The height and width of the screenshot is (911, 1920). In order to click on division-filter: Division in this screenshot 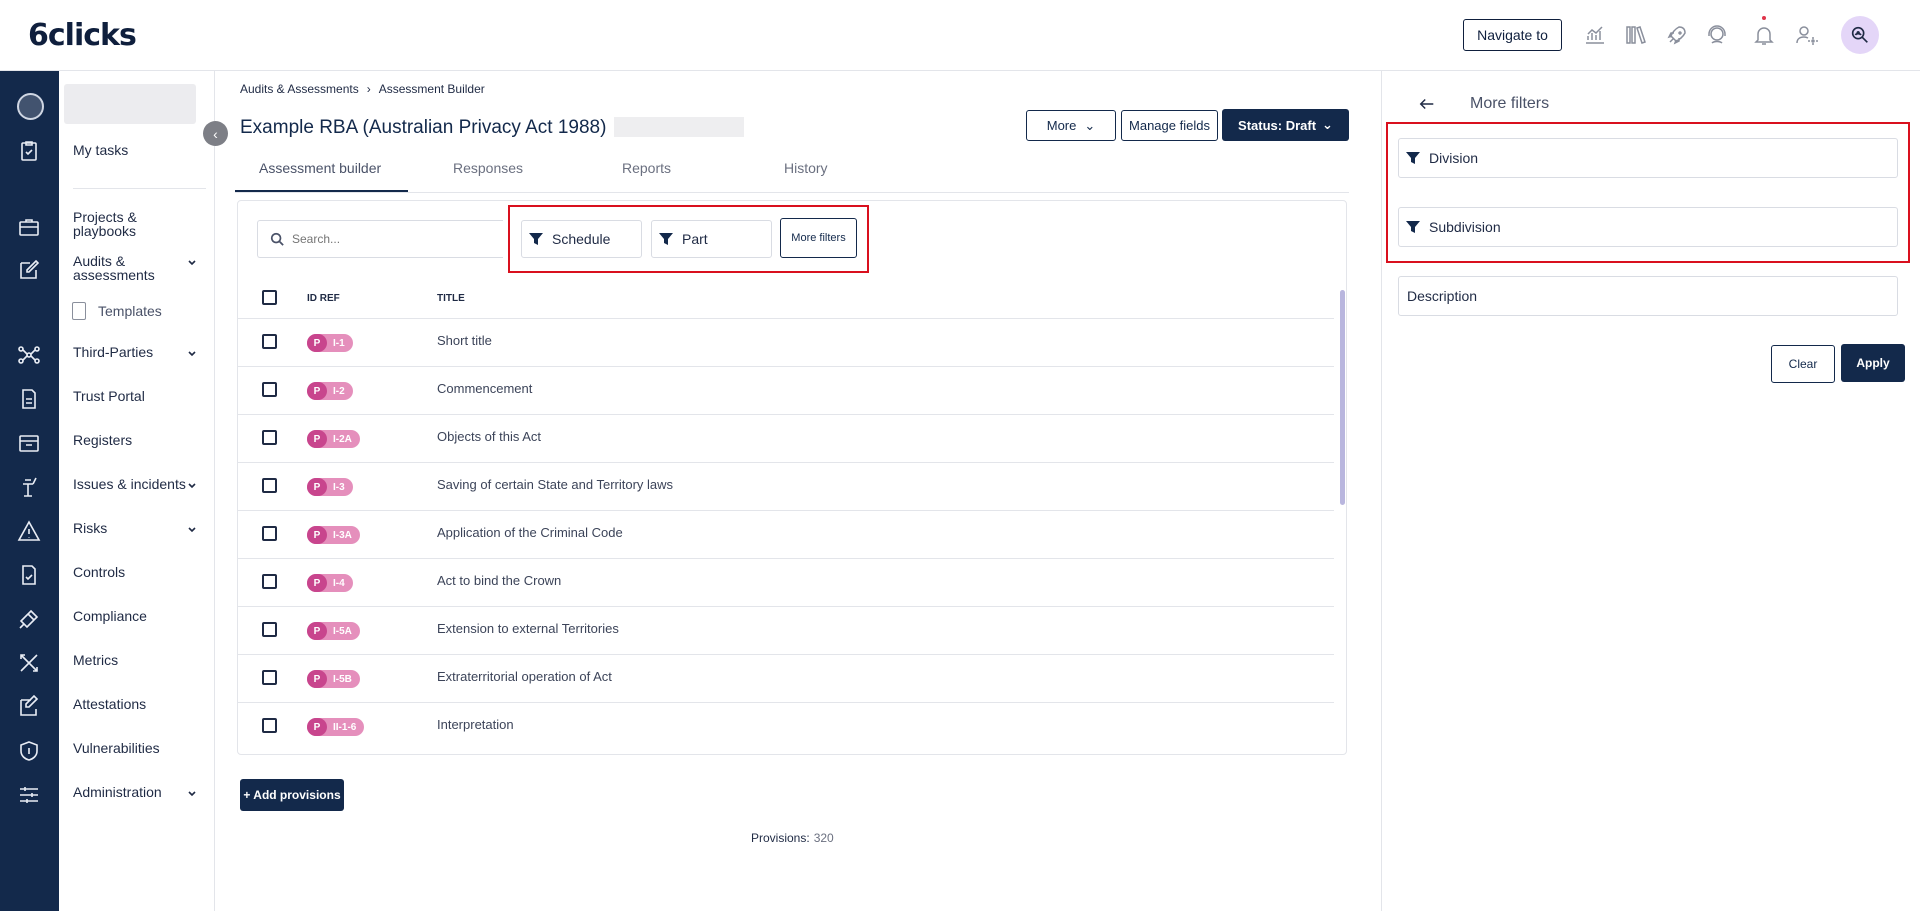, I will do `click(1648, 158)`.